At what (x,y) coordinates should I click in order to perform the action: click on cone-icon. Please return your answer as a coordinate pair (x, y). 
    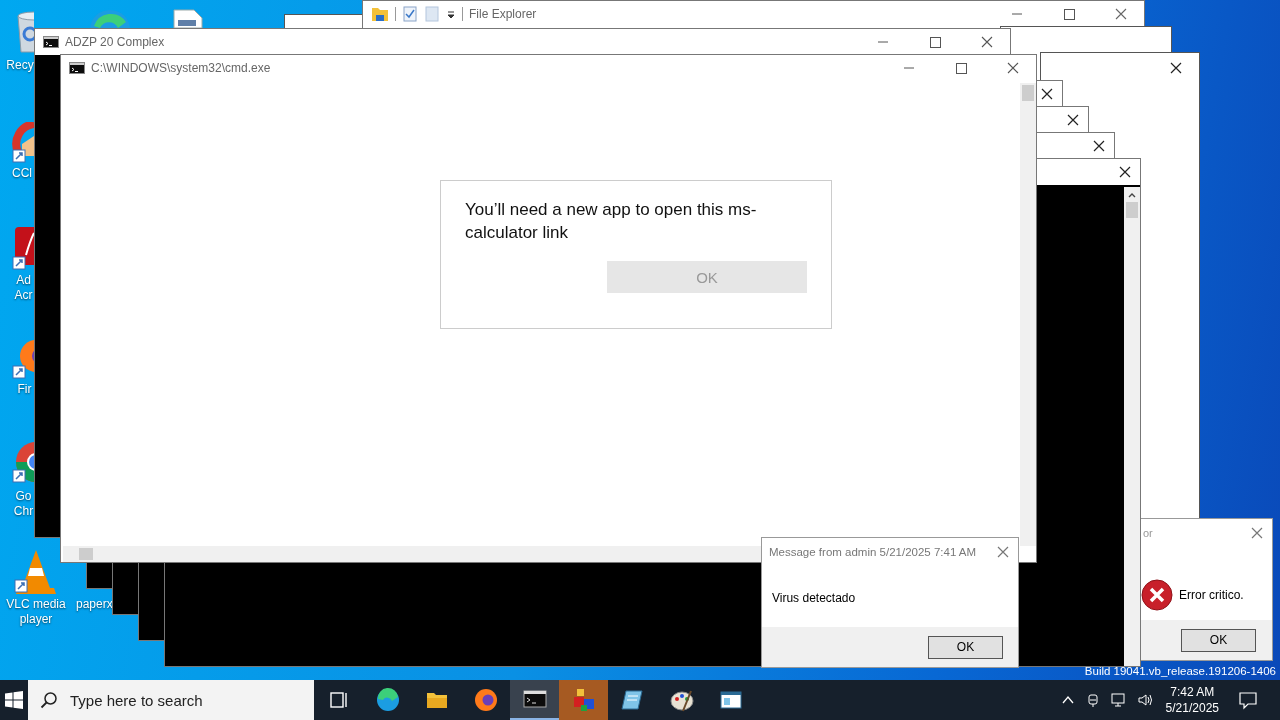
    Looking at the image, I should click on (36, 572).